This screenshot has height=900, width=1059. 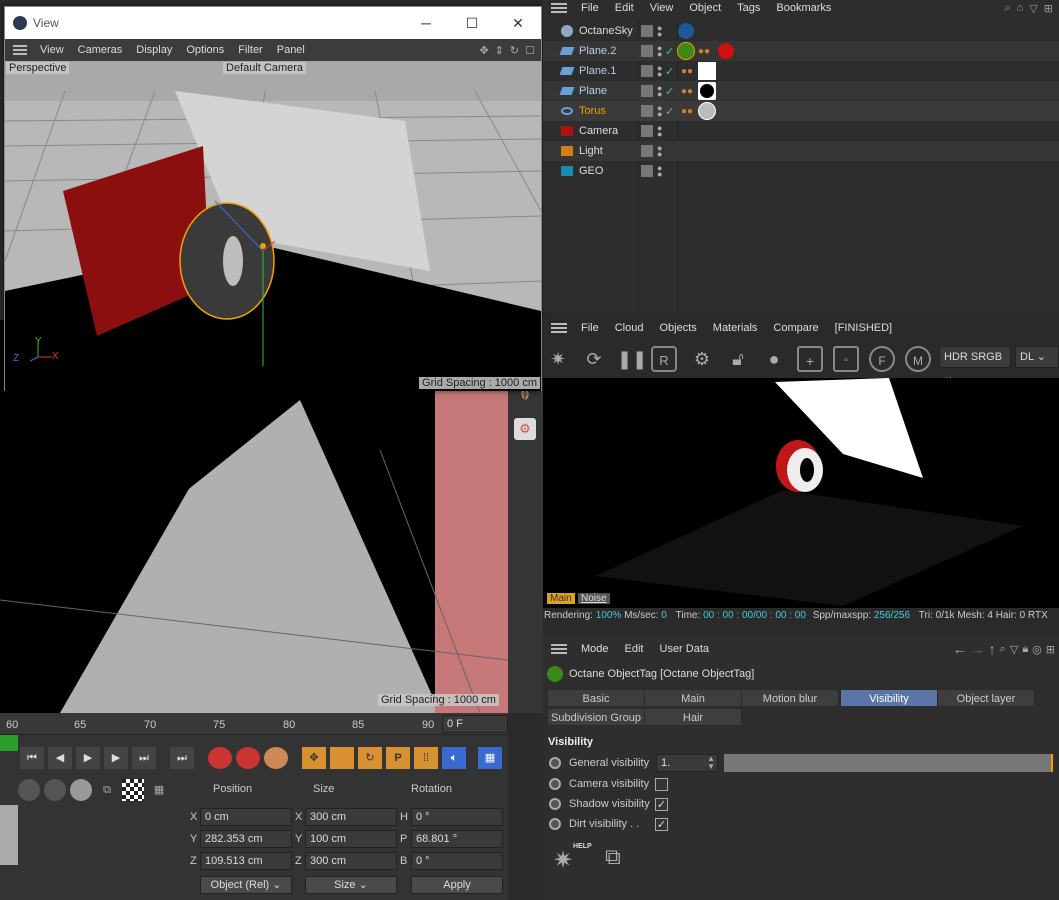 I want to click on lv-tab-main: Main, so click(x=561, y=598).